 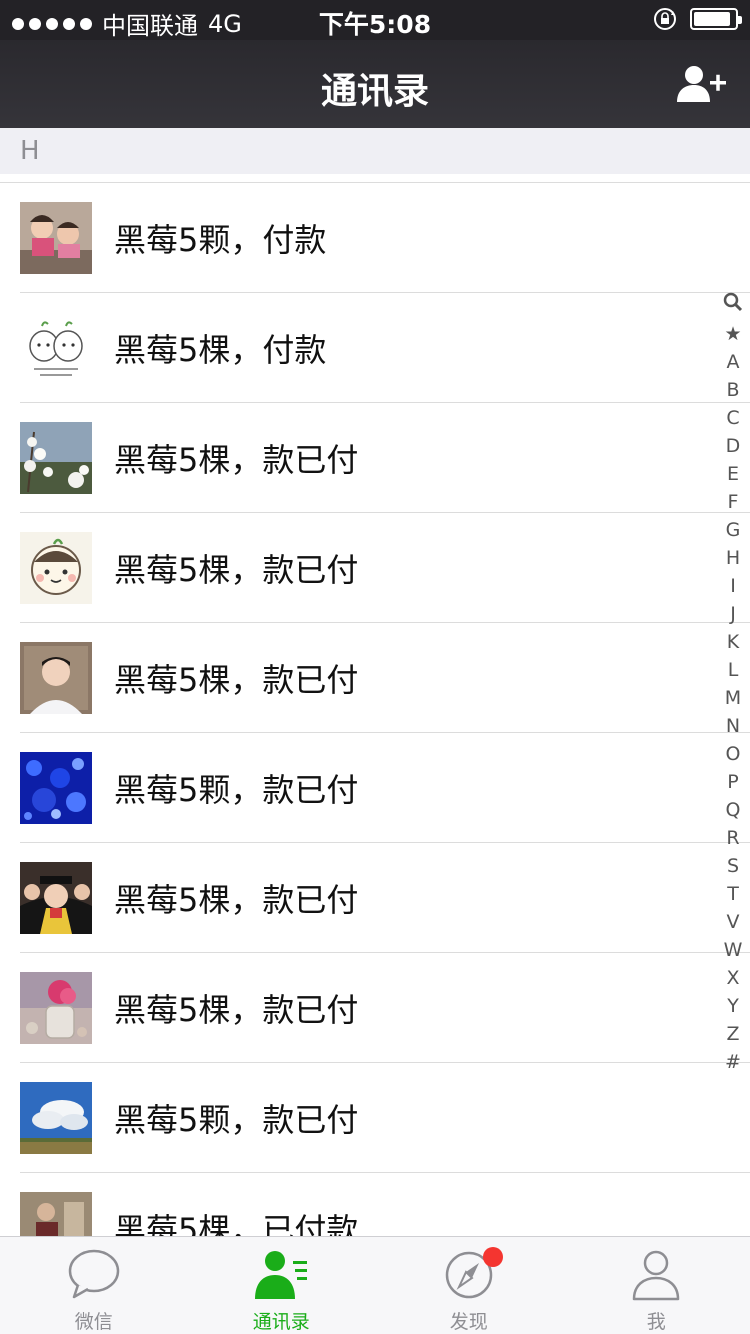 I want to click on index-letter: G, so click(x=733, y=530).